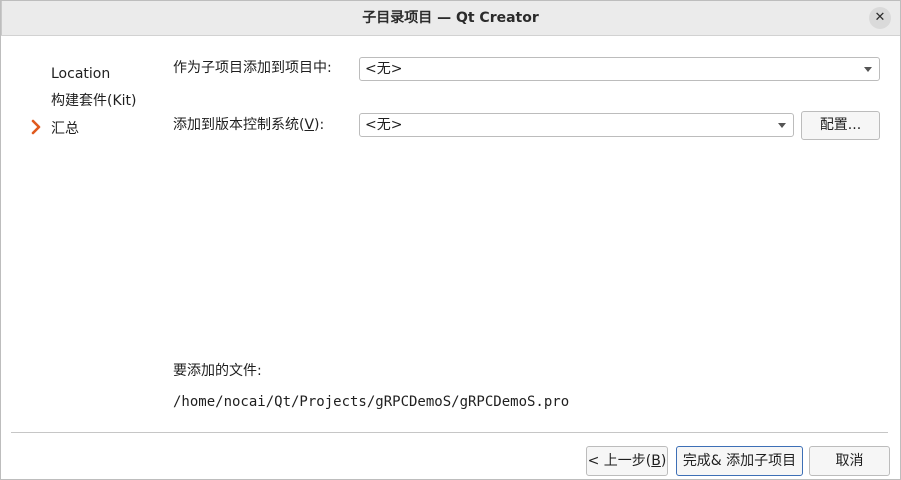 The width and height of the screenshot is (901, 480). I want to click on vcs-combo: <无>, so click(576, 125).